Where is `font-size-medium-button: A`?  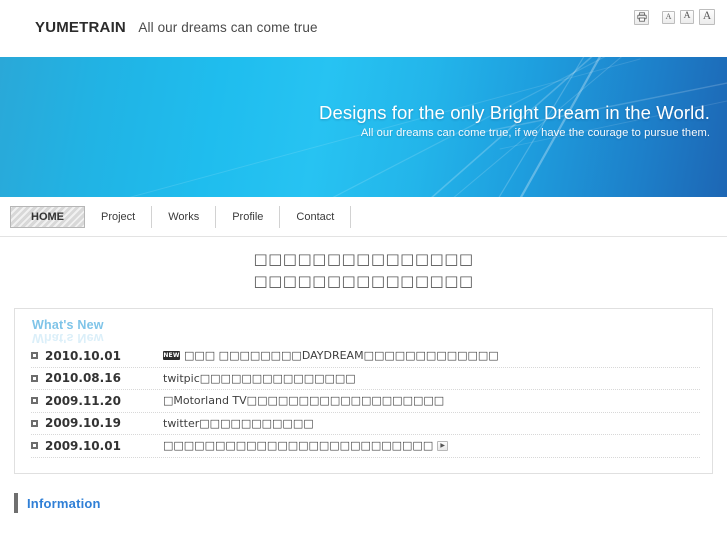 font-size-medium-button: A is located at coordinates (687, 17).